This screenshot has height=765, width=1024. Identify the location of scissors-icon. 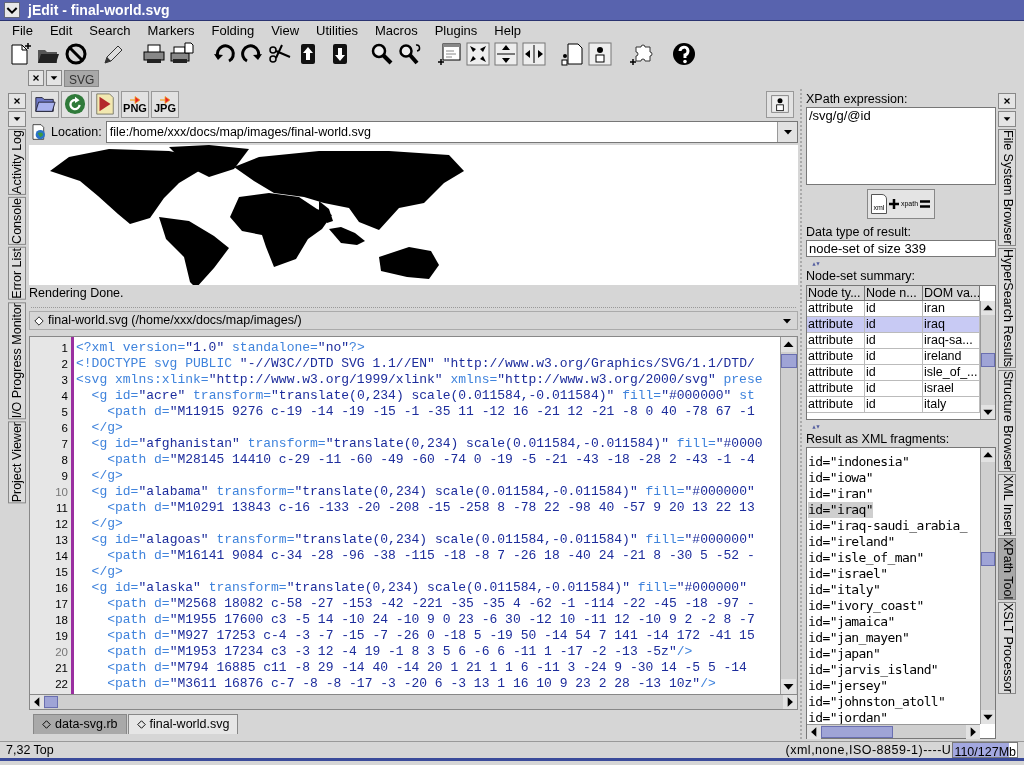
(280, 54).